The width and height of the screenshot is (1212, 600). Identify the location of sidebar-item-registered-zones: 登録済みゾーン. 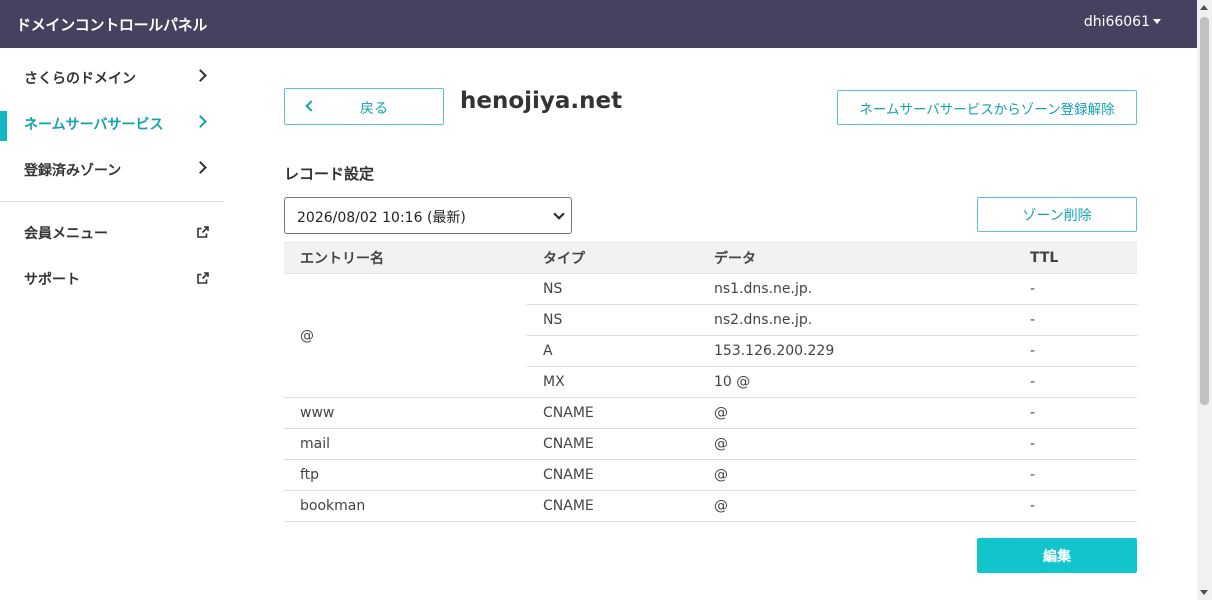
(112, 170).